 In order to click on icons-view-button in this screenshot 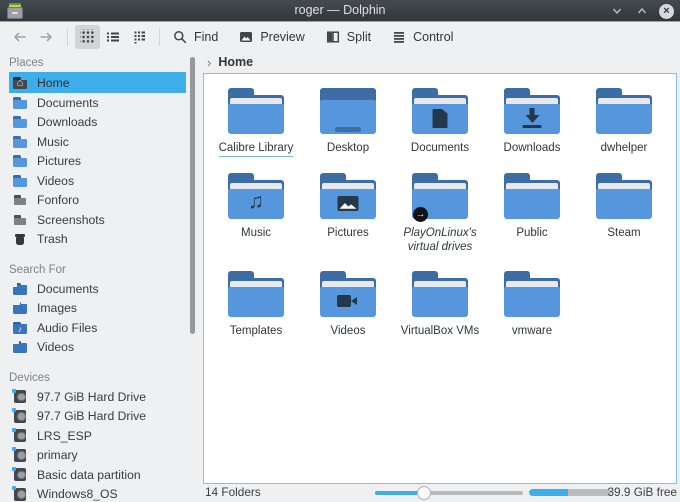, I will do `click(87, 36)`.